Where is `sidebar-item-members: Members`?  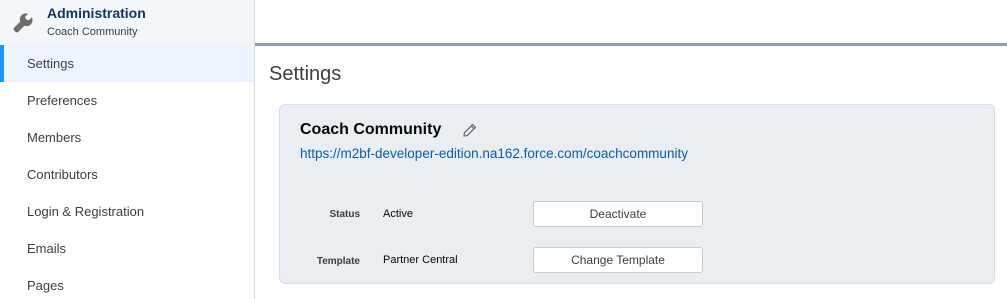 sidebar-item-members: Members is located at coordinates (127, 137).